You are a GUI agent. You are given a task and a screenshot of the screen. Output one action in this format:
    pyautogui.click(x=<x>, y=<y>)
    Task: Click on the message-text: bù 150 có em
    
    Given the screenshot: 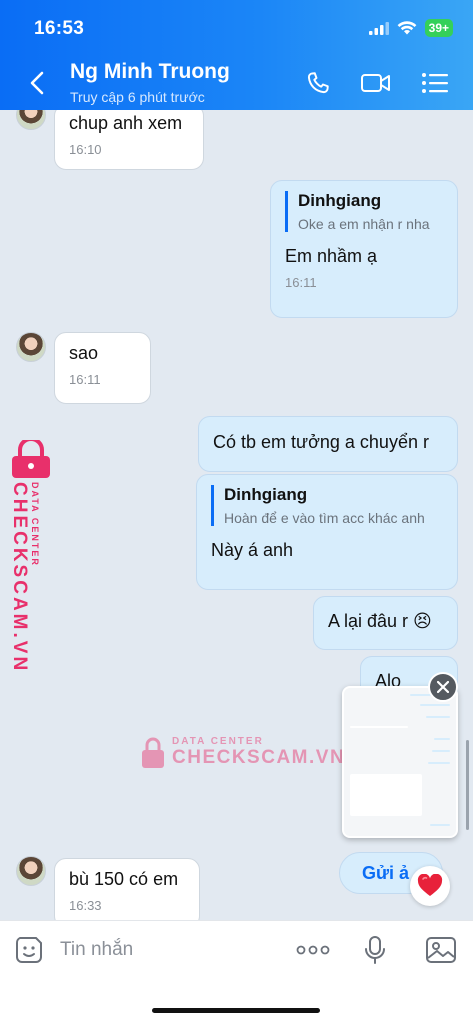 What is the action you would take?
    pyautogui.click(x=124, y=879)
    